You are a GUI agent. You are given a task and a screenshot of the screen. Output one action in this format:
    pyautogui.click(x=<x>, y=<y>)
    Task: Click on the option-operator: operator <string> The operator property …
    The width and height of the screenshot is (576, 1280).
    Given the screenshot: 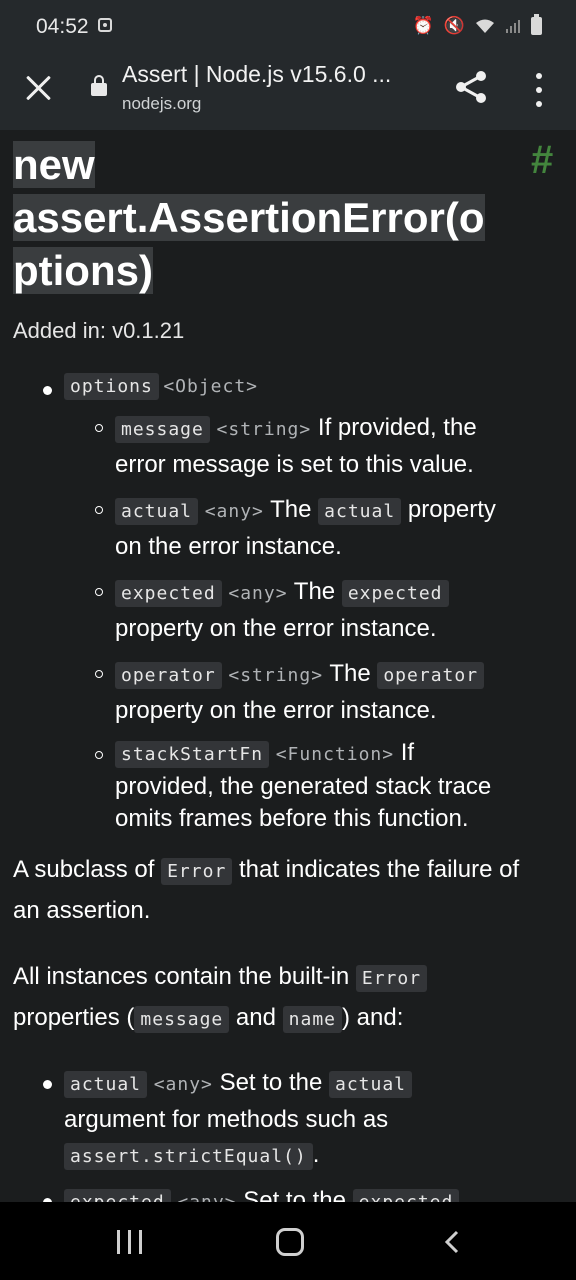 What is the action you would take?
    pyautogui.click(x=335, y=692)
    